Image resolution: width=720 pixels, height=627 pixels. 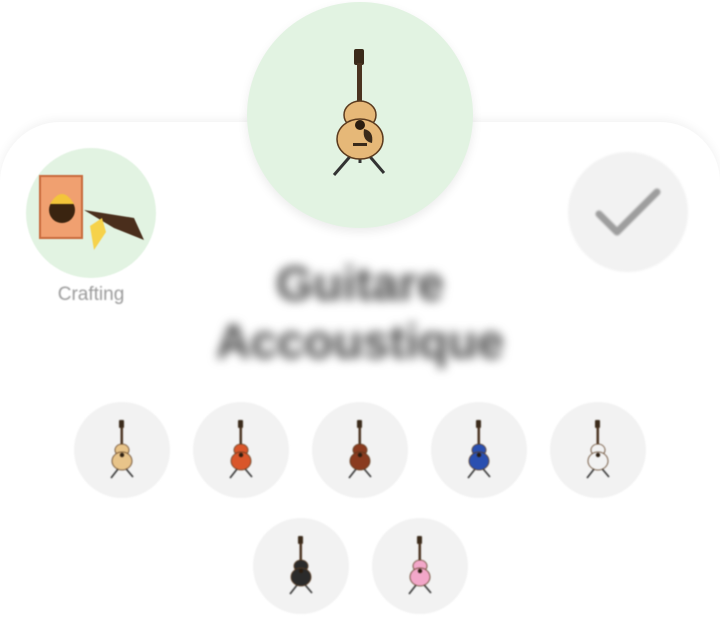 I want to click on item-preview, so click(x=360, y=115).